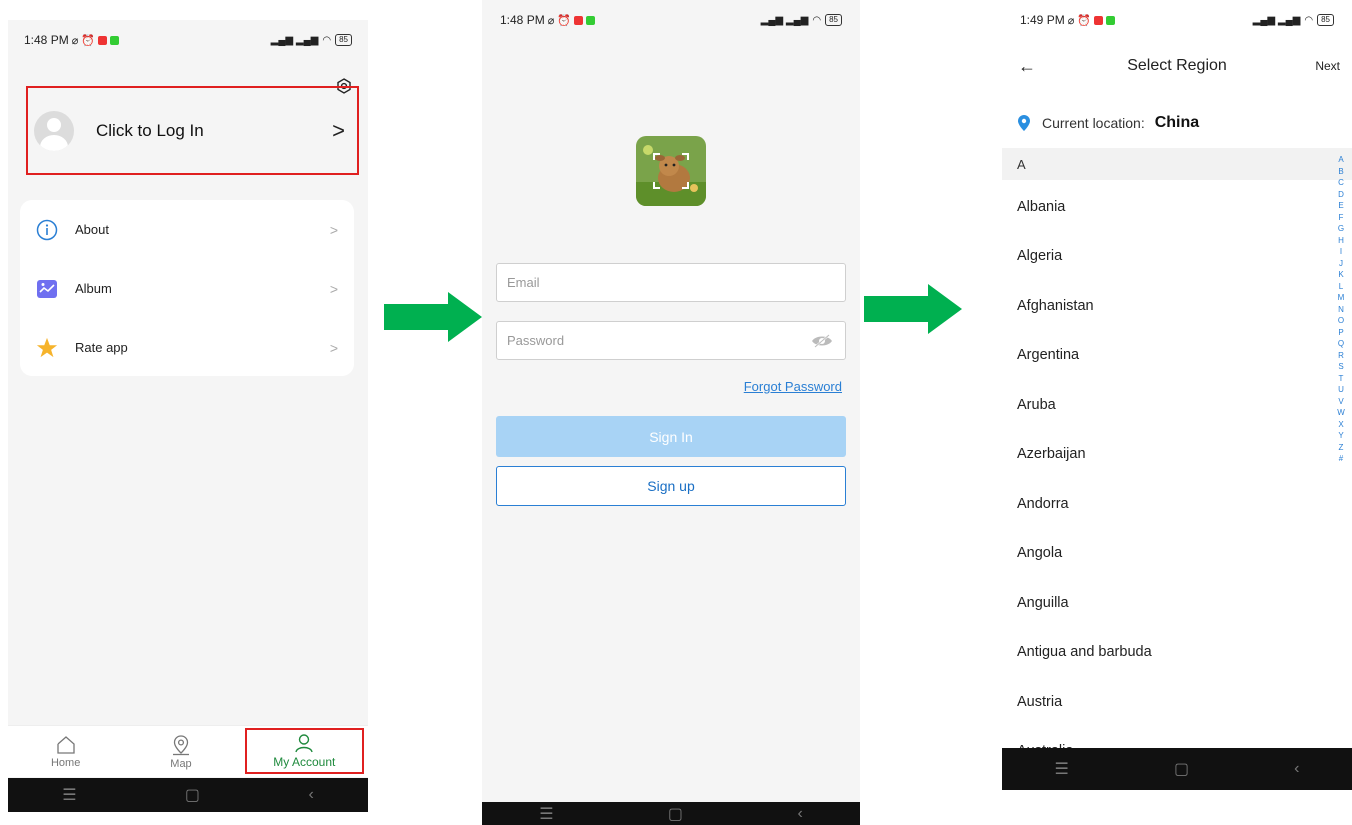 The image size is (1352, 825). I want to click on current-location: Current location: China, so click(1177, 123).